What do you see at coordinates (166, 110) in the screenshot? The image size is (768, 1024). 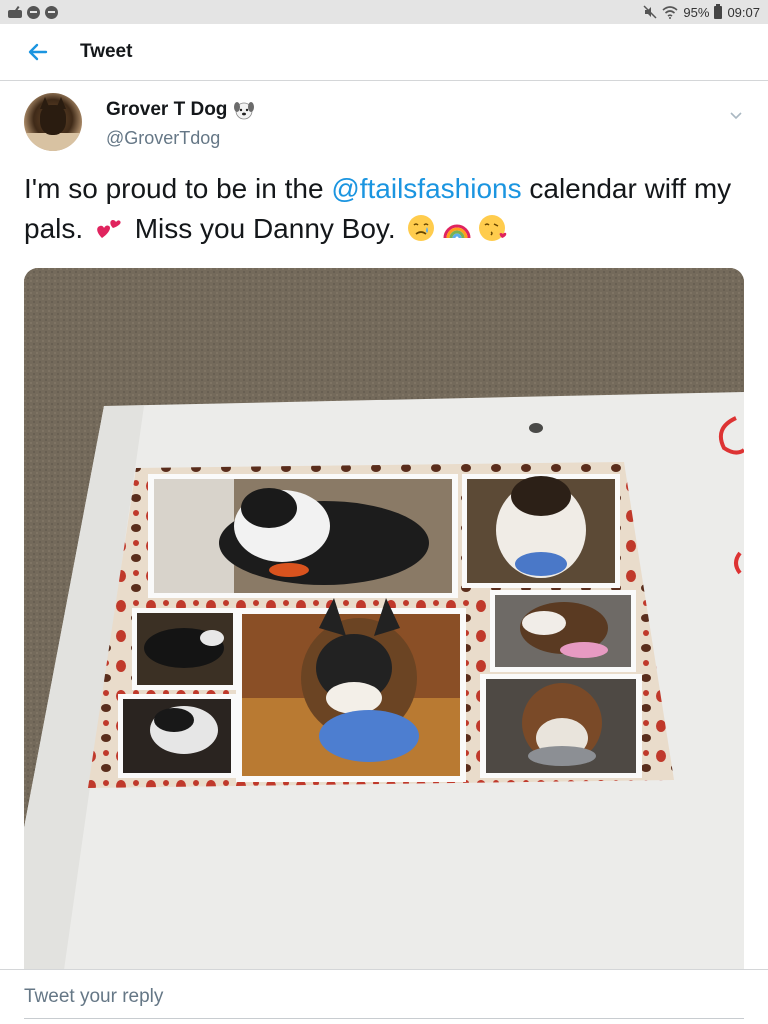 I see `author-display-name: Grover T Dog` at bounding box center [166, 110].